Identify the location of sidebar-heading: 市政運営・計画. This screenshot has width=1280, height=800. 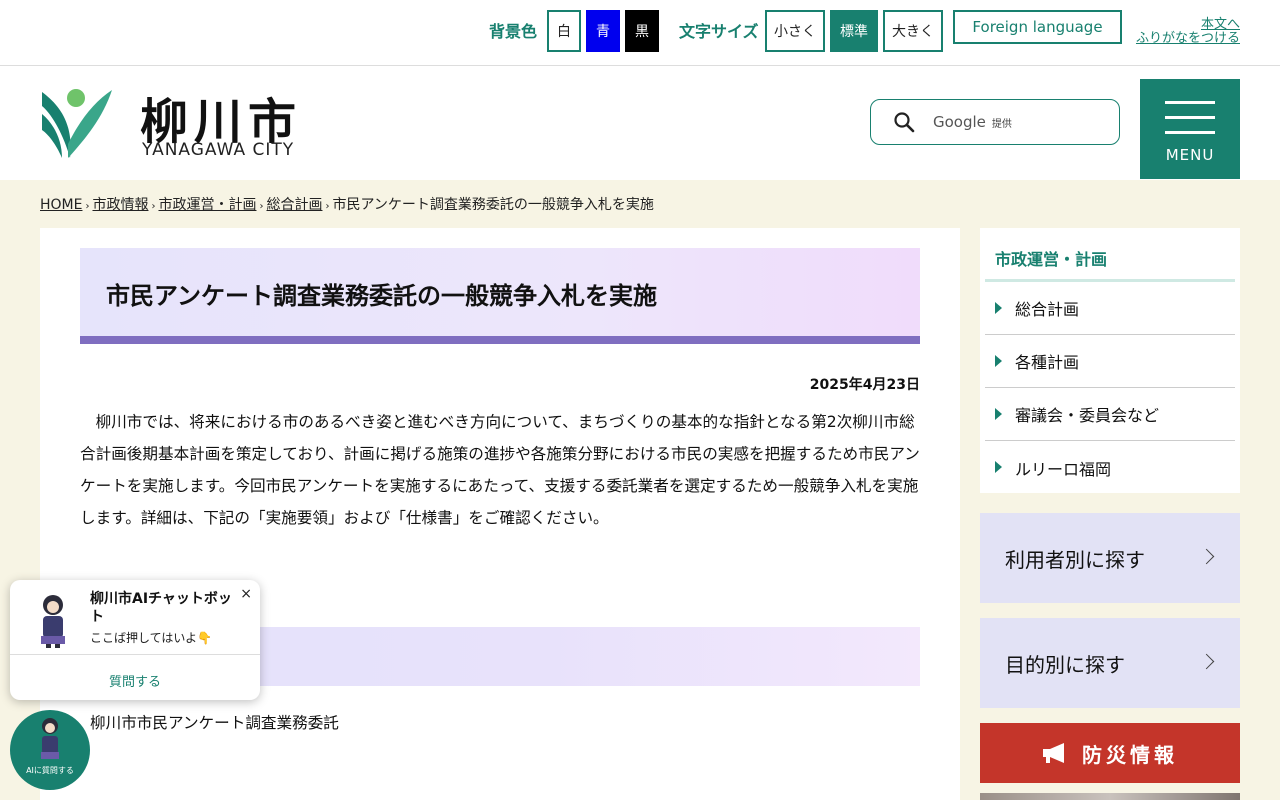
(1051, 258).